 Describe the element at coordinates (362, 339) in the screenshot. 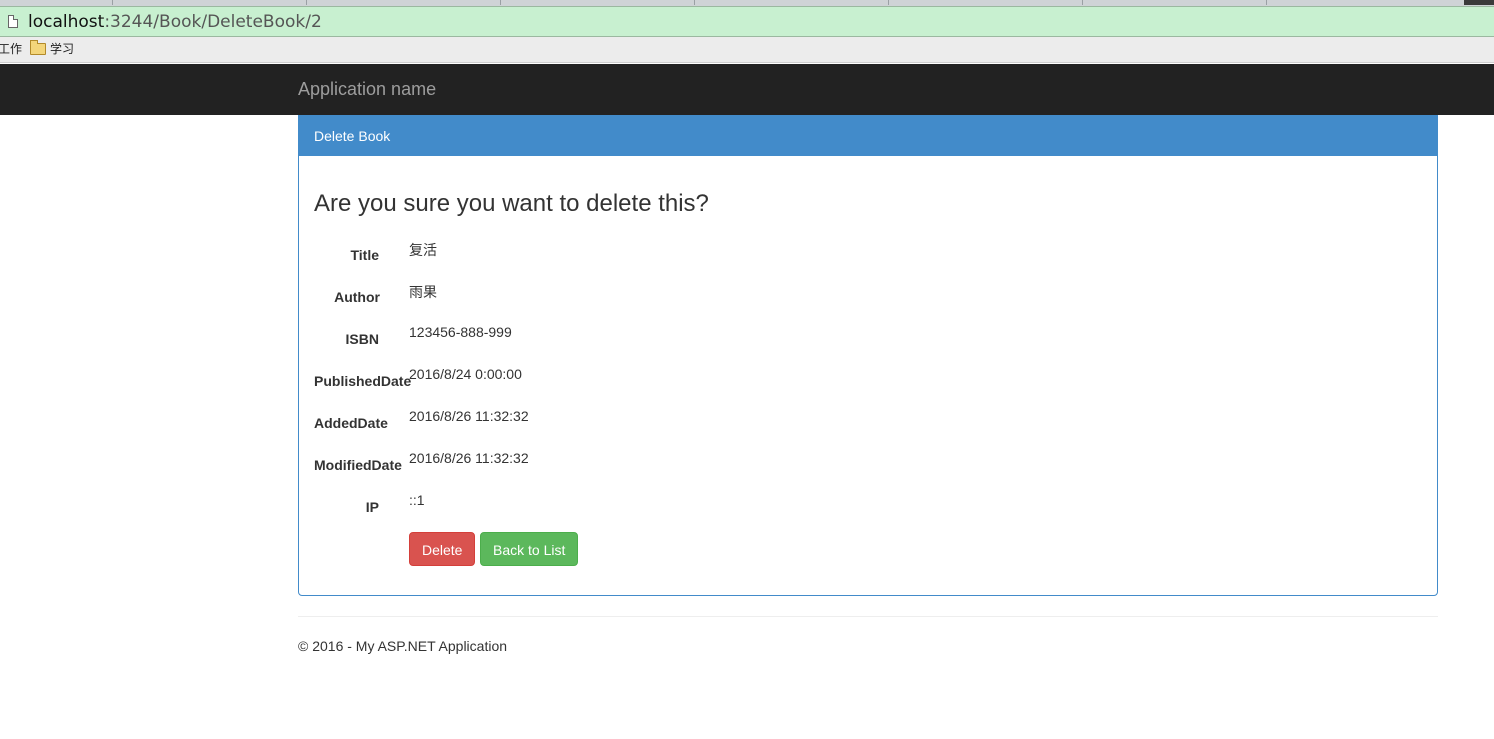

I see `field-label-isbn: ISBN` at that location.